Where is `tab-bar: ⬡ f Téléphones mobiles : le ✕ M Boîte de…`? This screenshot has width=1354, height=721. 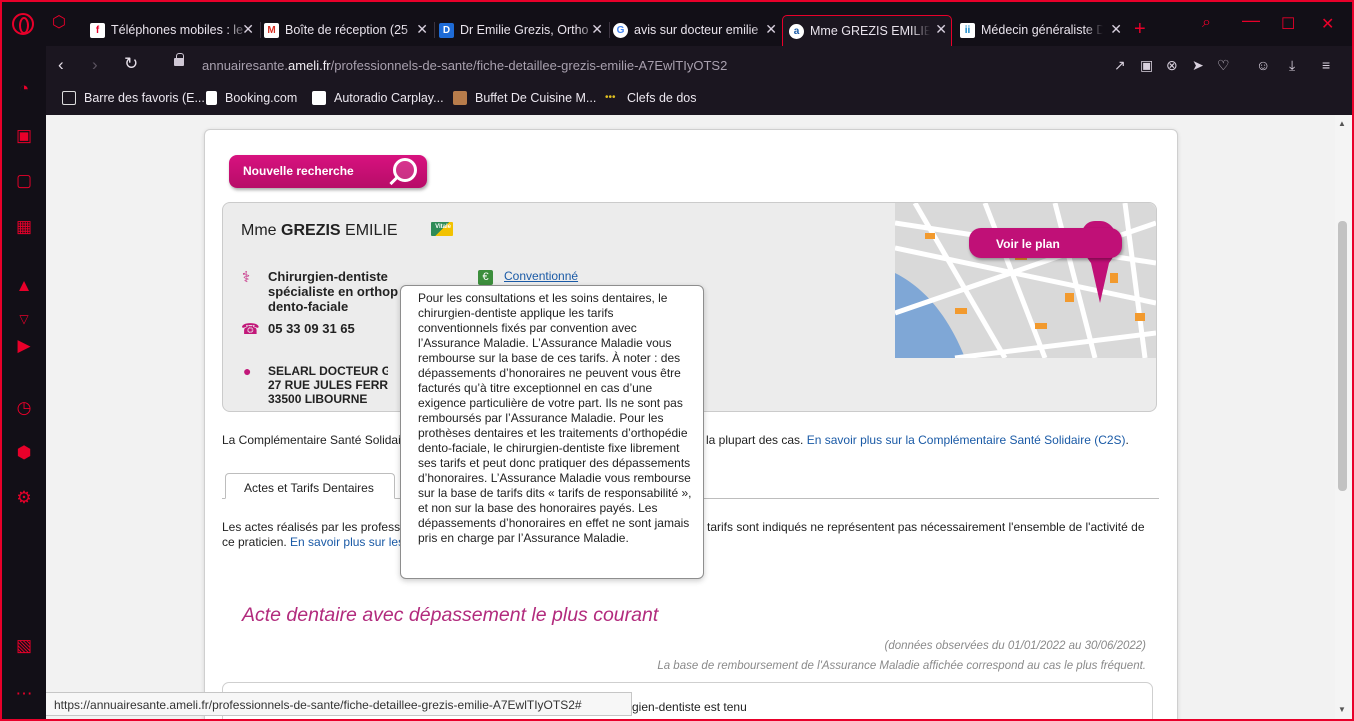
tab-bar: ⬡ f Téléphones mobiles : le ✕ M Boîte de… is located at coordinates (677, 23).